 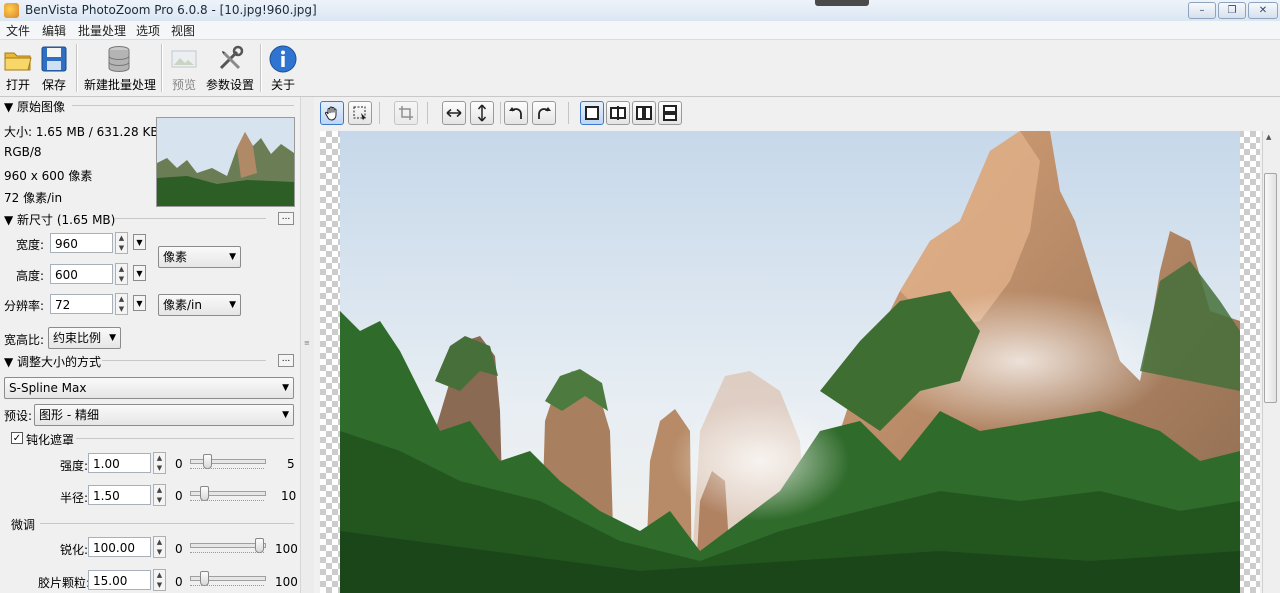 I want to click on strength-slider, so click(x=228, y=463).